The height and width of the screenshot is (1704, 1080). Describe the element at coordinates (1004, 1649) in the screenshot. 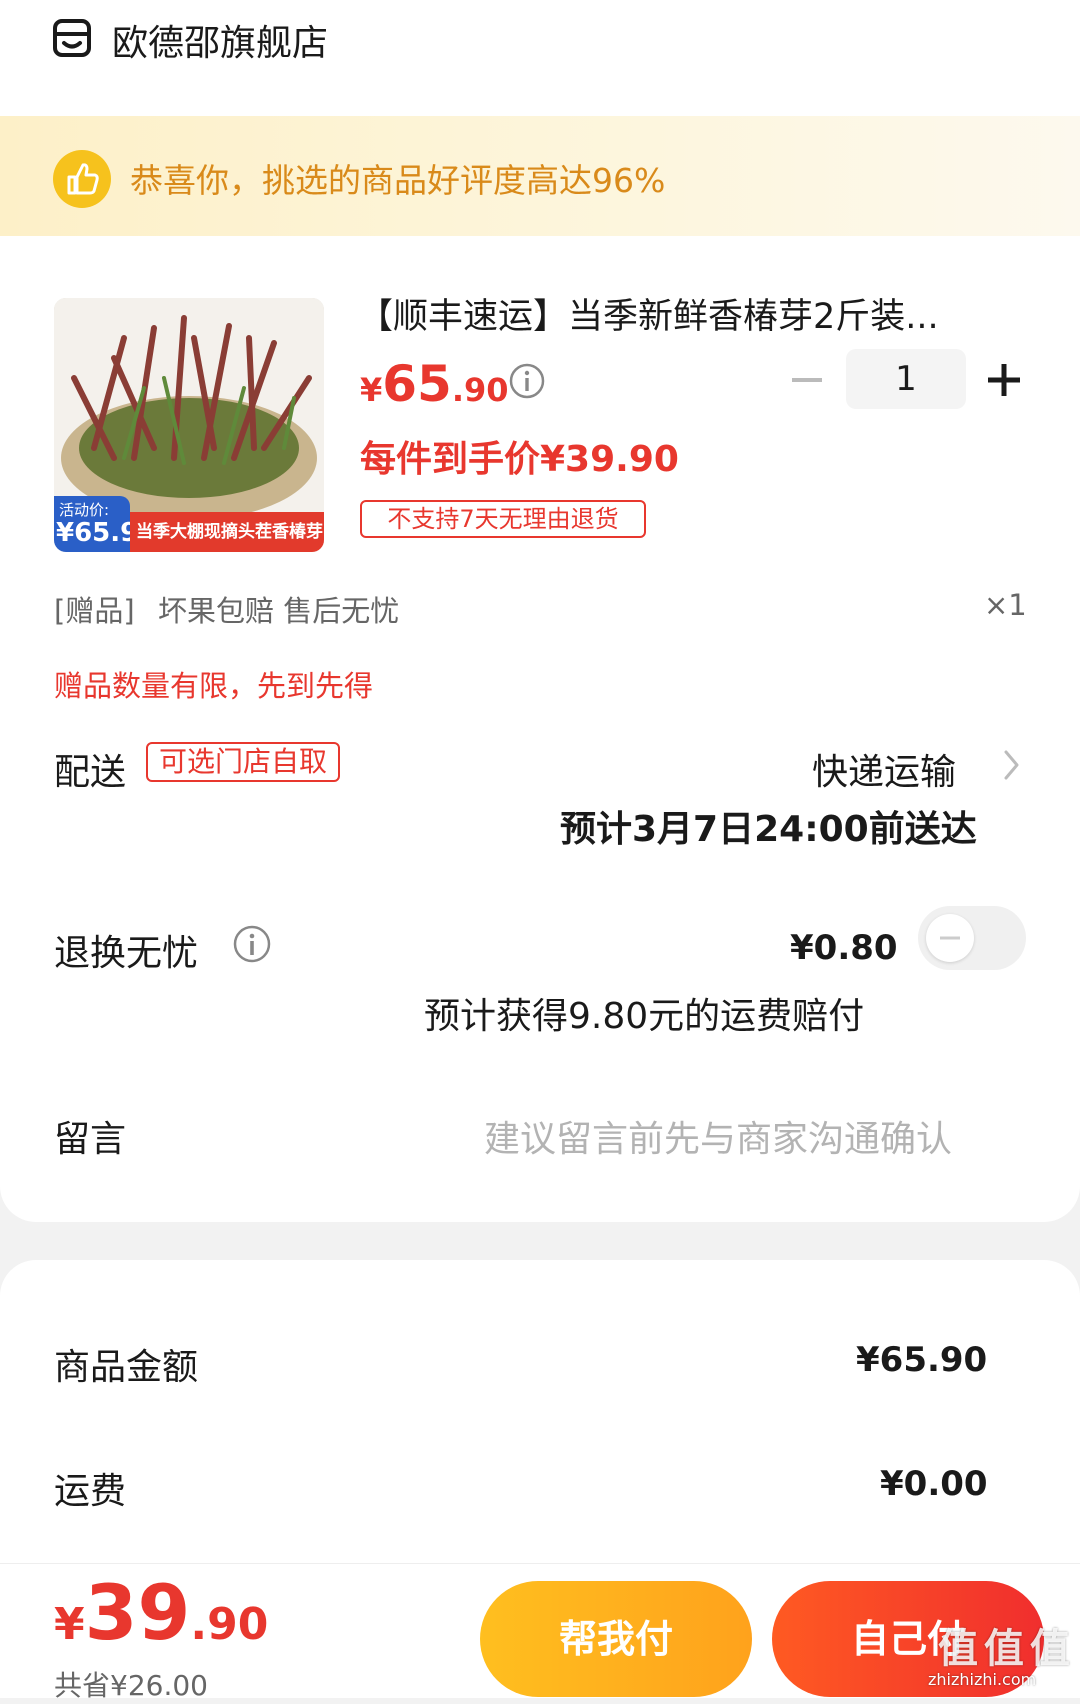

I see `watermark-logo: 值 值 值` at that location.